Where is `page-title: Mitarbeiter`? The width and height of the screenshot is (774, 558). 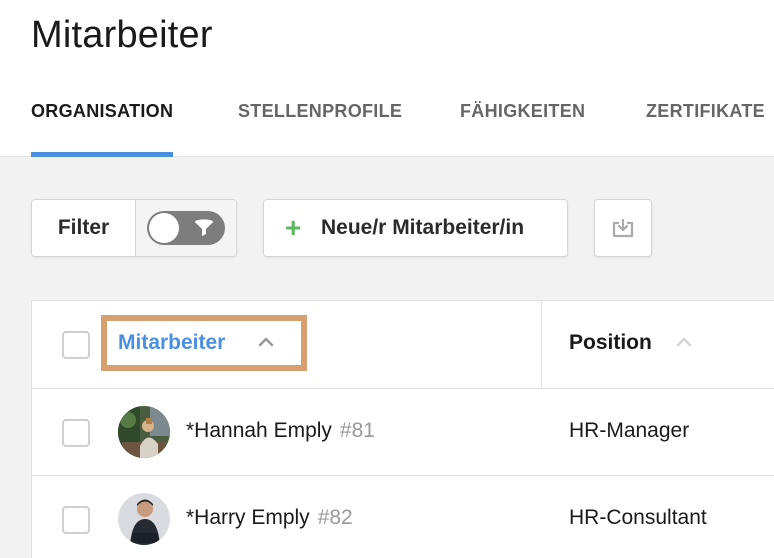 page-title: Mitarbeiter is located at coordinates (122, 35).